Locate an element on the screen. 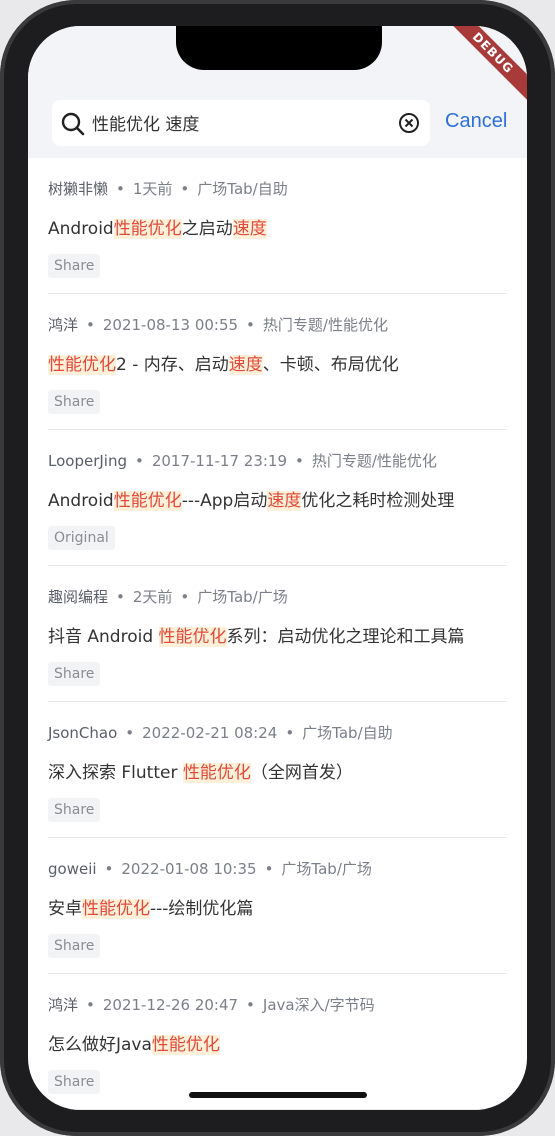  article-author: LooperJing is located at coordinates (87, 461).